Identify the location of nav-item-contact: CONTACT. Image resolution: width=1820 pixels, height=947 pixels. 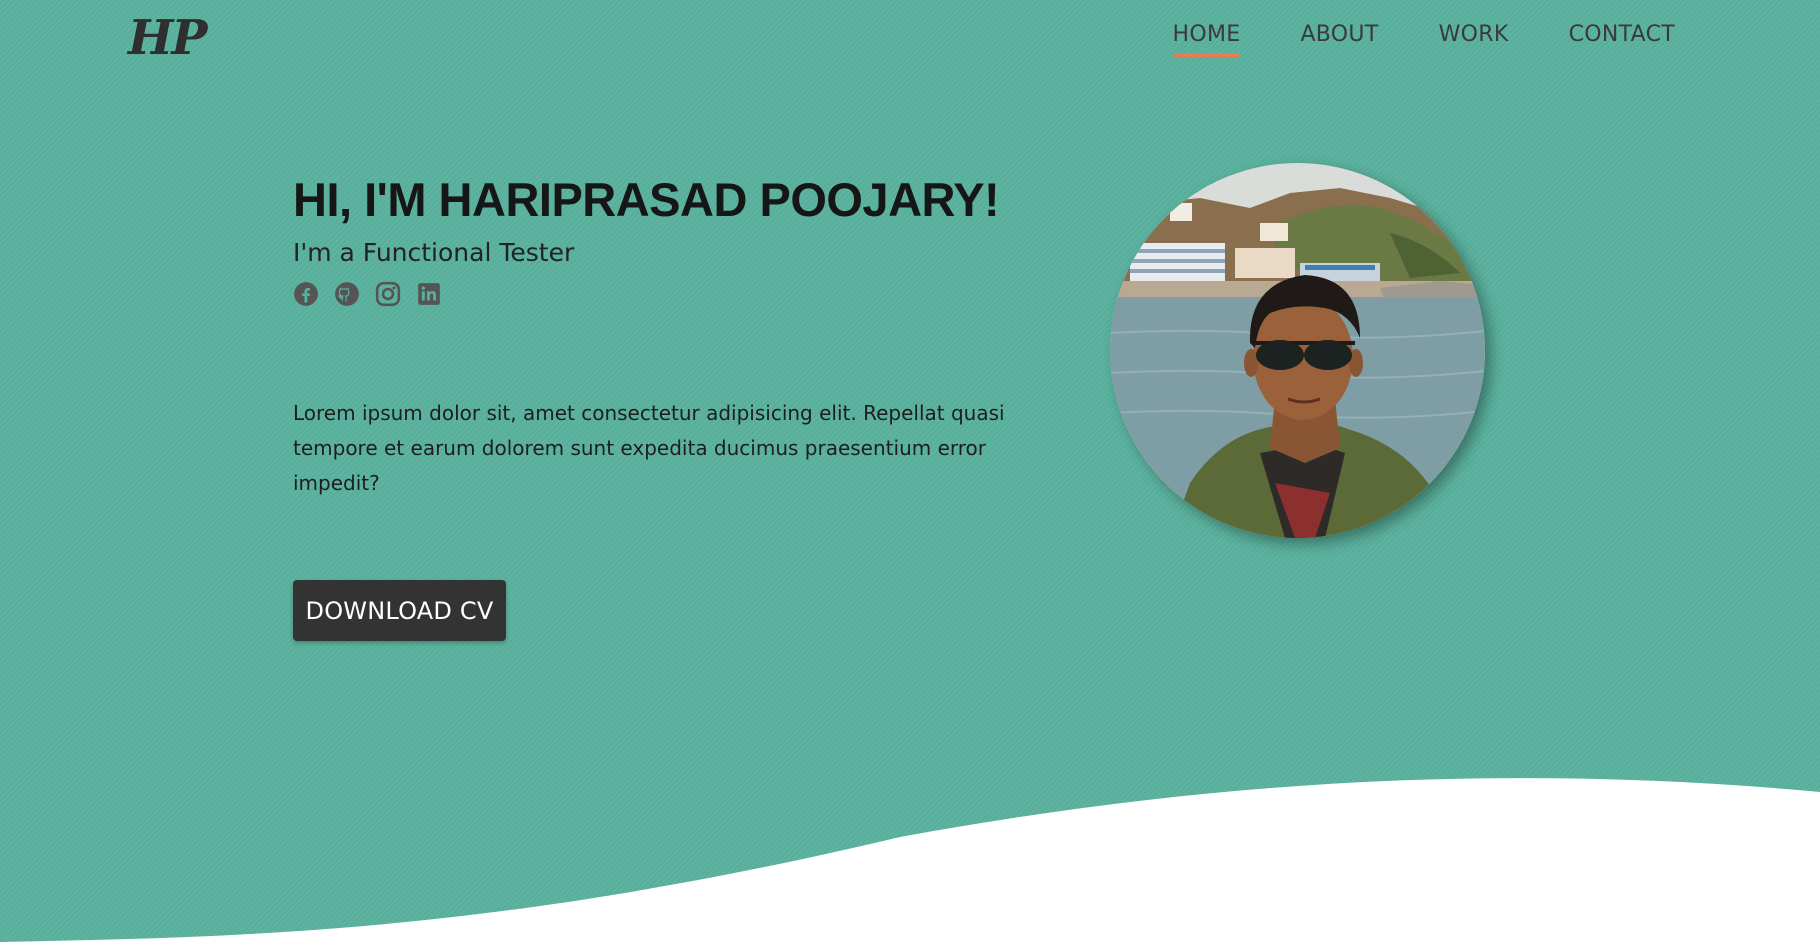
(1622, 39).